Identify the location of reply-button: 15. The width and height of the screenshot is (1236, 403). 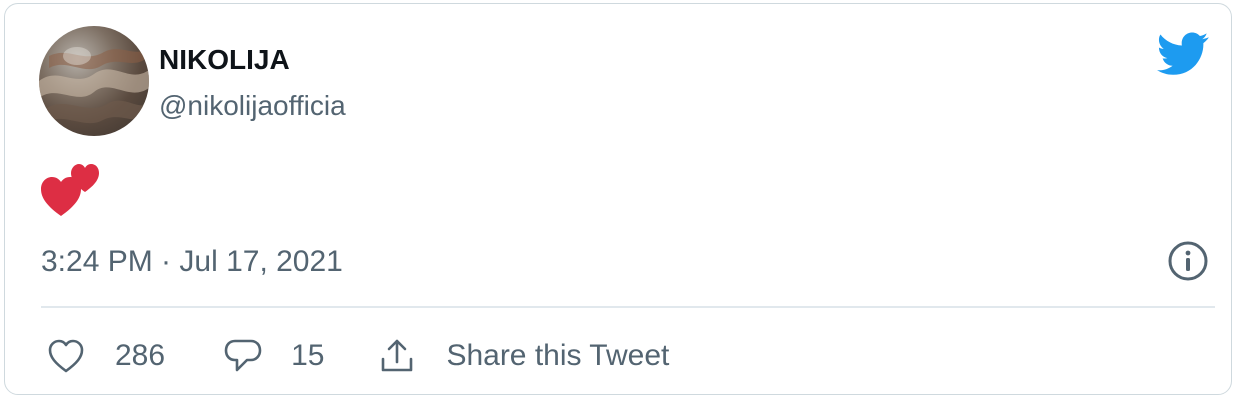
(273, 356).